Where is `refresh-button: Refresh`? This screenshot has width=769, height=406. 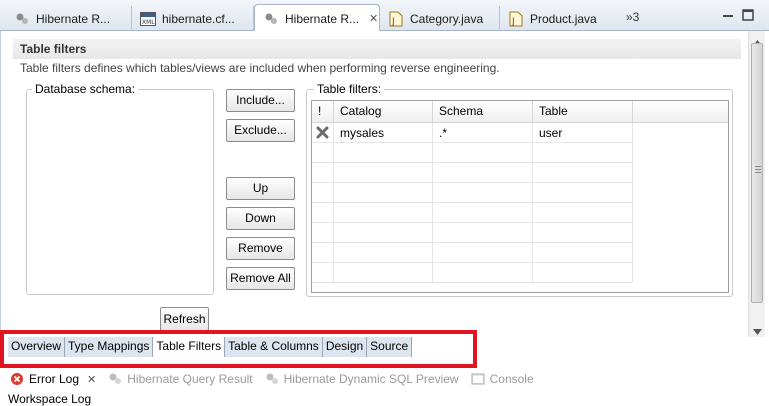 refresh-button: Refresh is located at coordinates (184, 319).